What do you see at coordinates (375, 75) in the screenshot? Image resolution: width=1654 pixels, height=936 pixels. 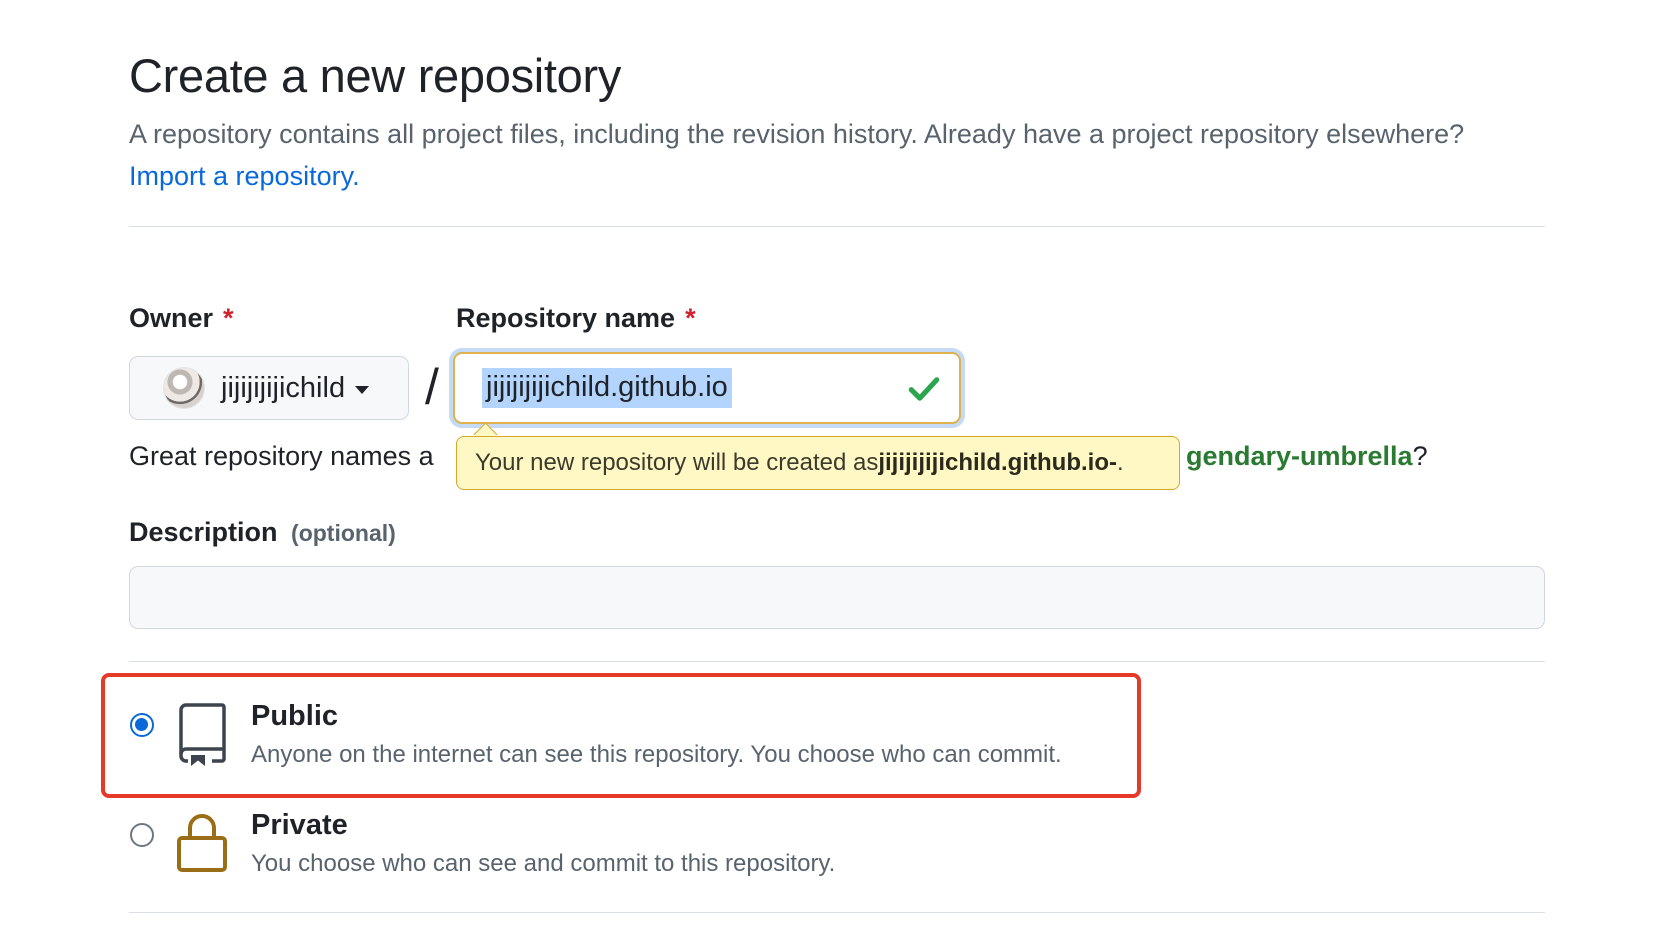 I see `page-title: Create a new repository` at bounding box center [375, 75].